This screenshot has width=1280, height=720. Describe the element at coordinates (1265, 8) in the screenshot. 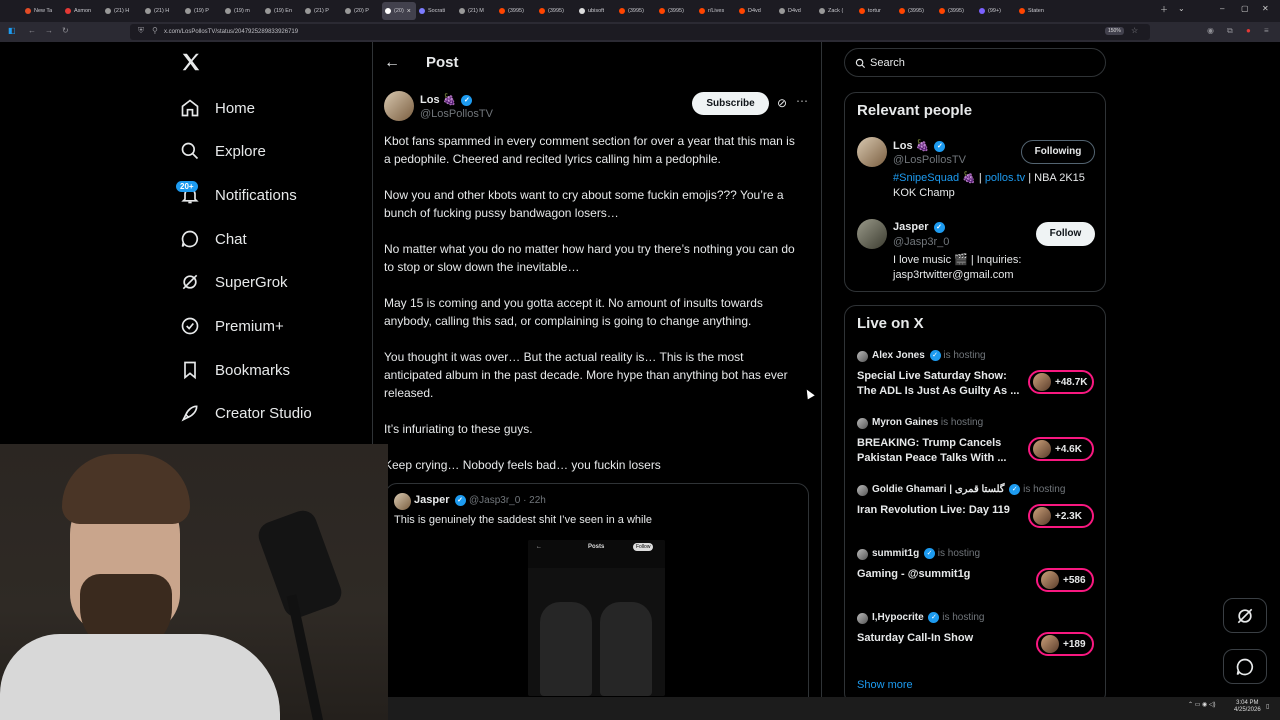

I see `close-window-icon: ✕` at that location.